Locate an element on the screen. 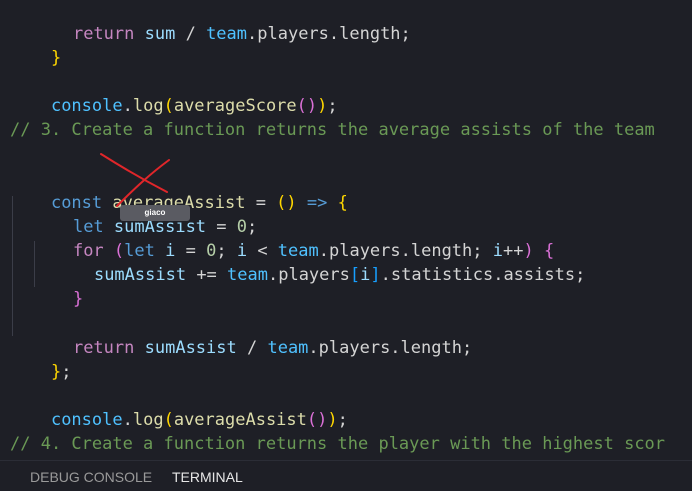  bottom-panel-tabs: DEBUG CONSOLE TERMINAL is located at coordinates (346, 475).